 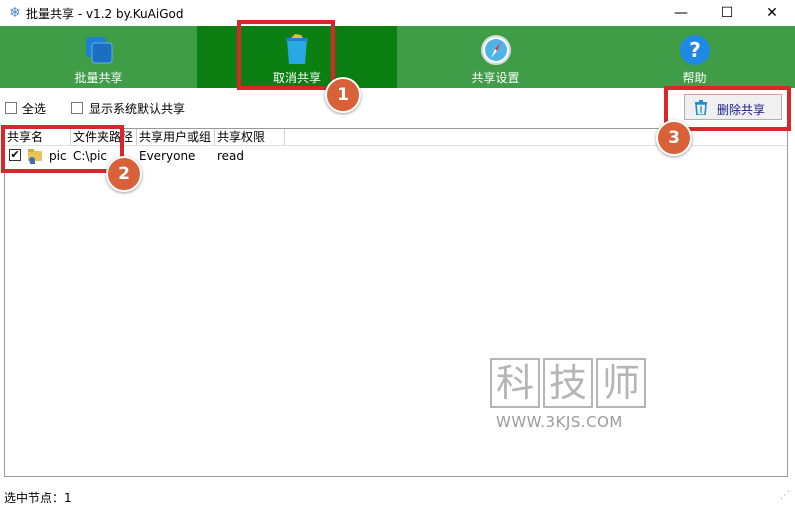 What do you see at coordinates (11, 108) in the screenshot?
I see `select-all-checkbox` at bounding box center [11, 108].